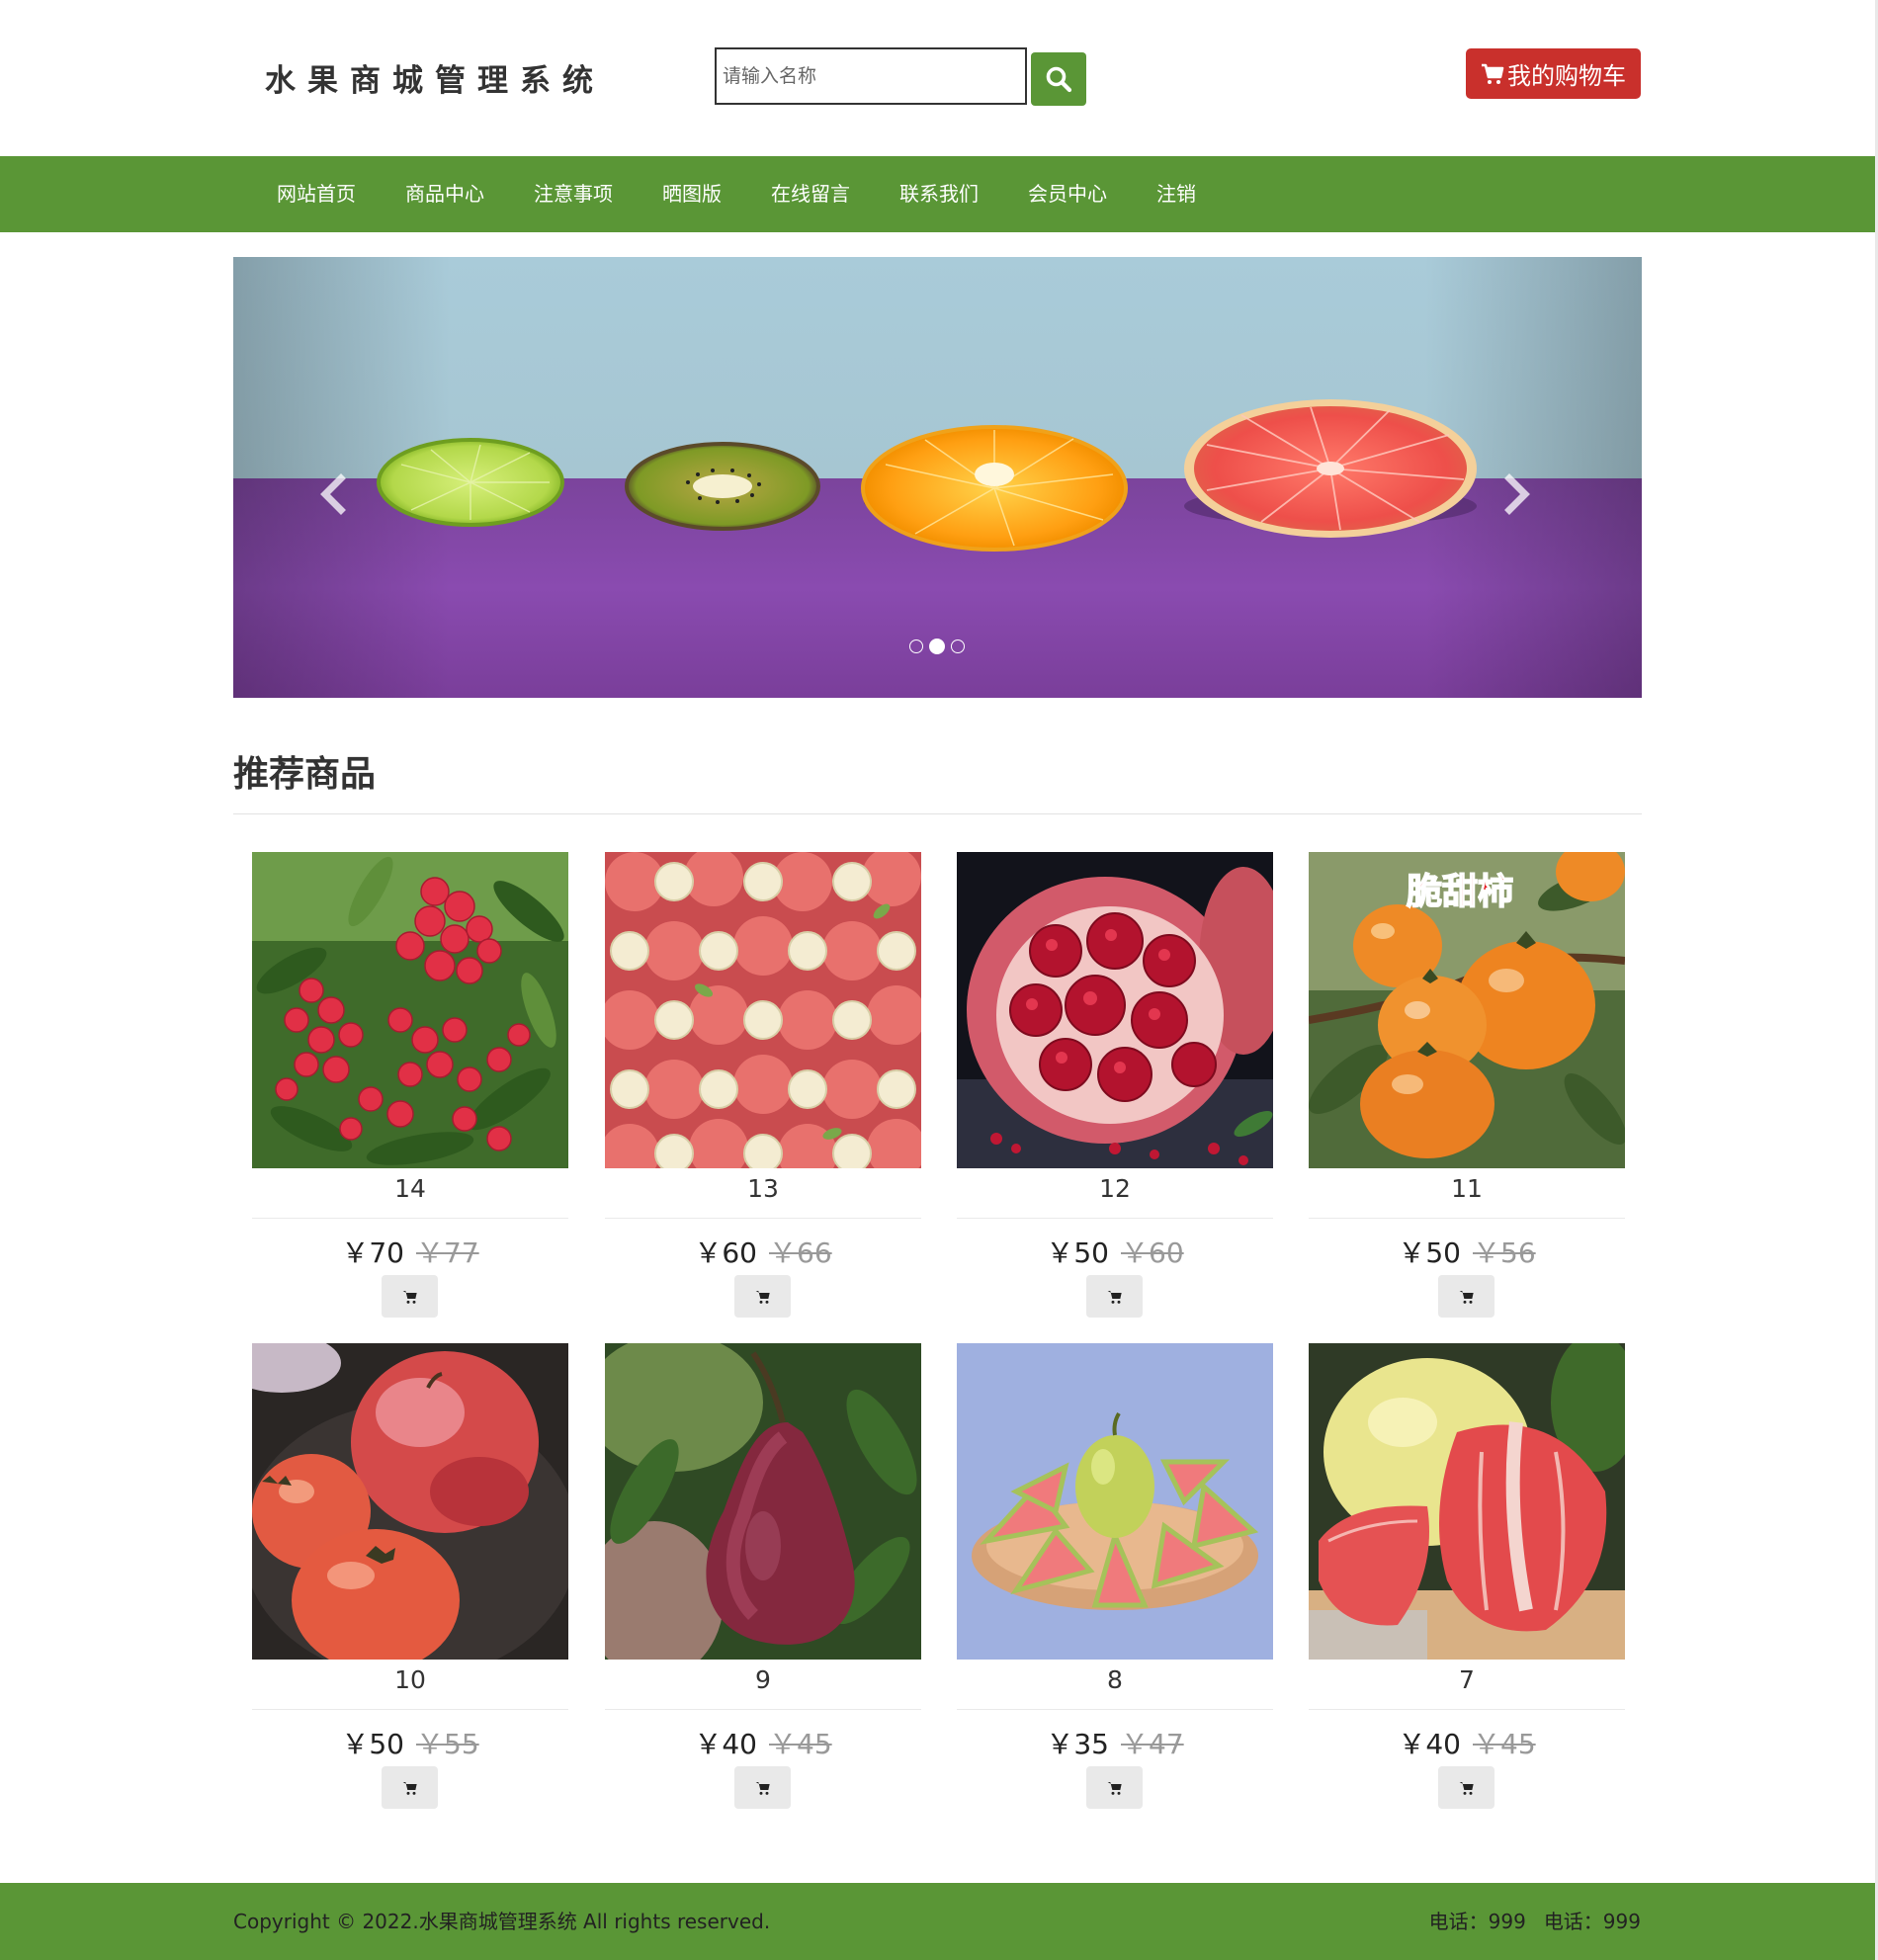  Describe the element at coordinates (692, 194) in the screenshot. I see `nav-item-photo-board: 晒图版` at that location.